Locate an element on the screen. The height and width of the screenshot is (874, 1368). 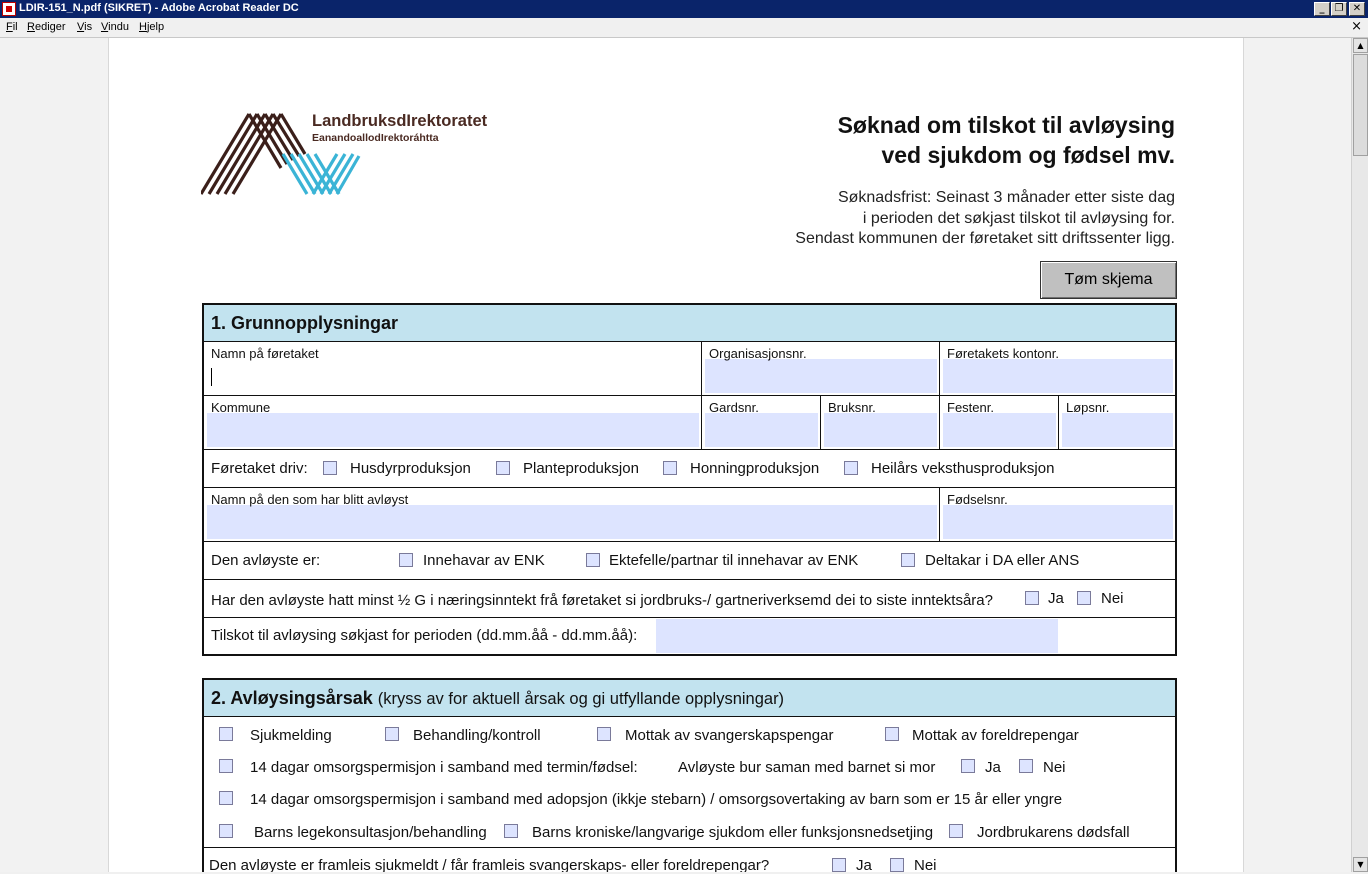
municipality-cell: Kommune is located at coordinates (453, 422).